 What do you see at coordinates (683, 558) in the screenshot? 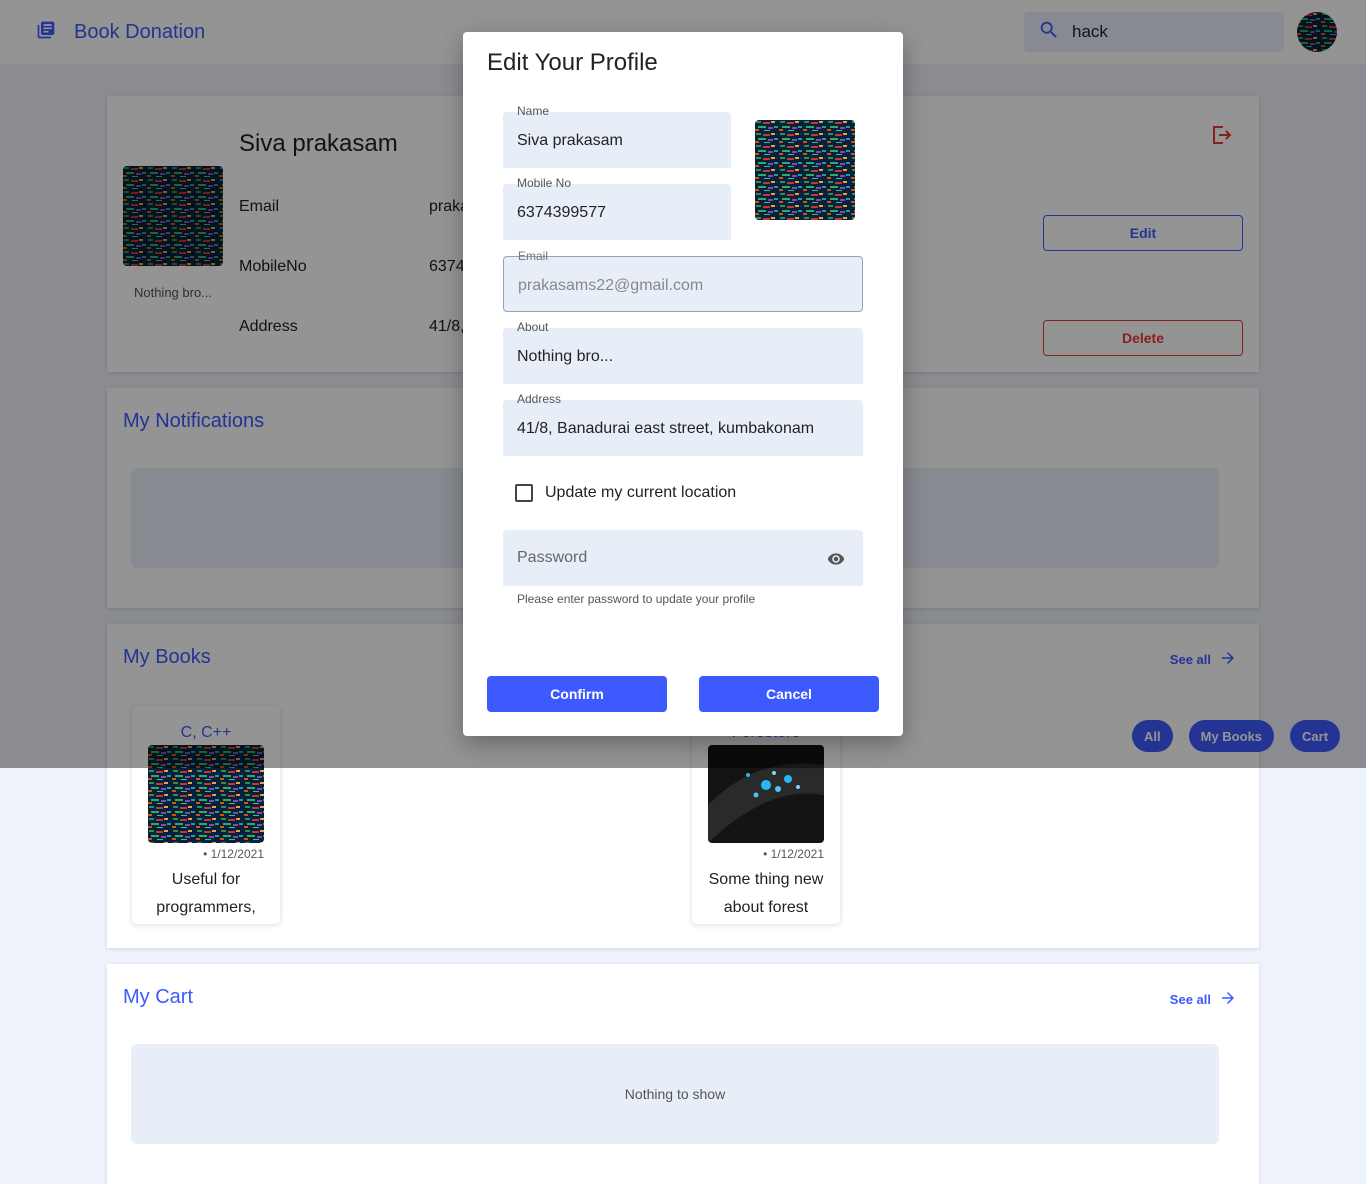
I see `password-field: Password` at bounding box center [683, 558].